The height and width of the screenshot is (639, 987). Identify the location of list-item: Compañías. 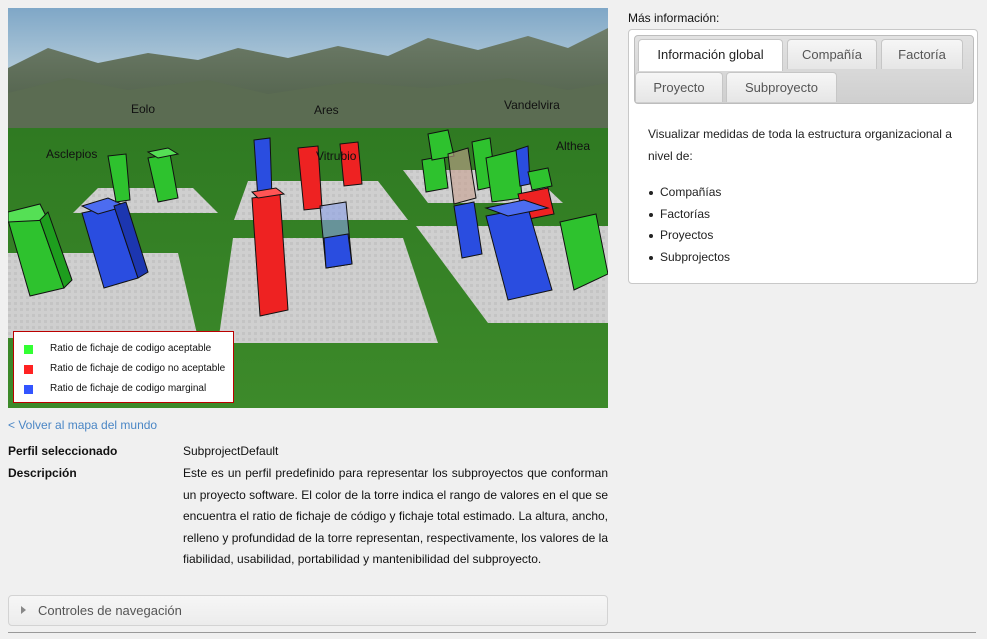
(689, 193).